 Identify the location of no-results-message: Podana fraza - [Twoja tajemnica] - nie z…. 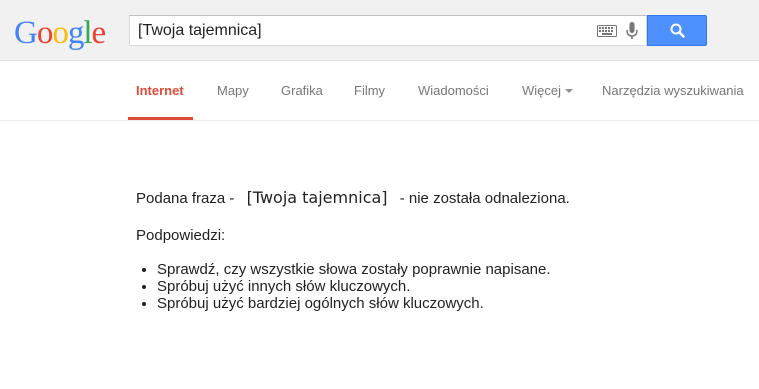
(353, 198).